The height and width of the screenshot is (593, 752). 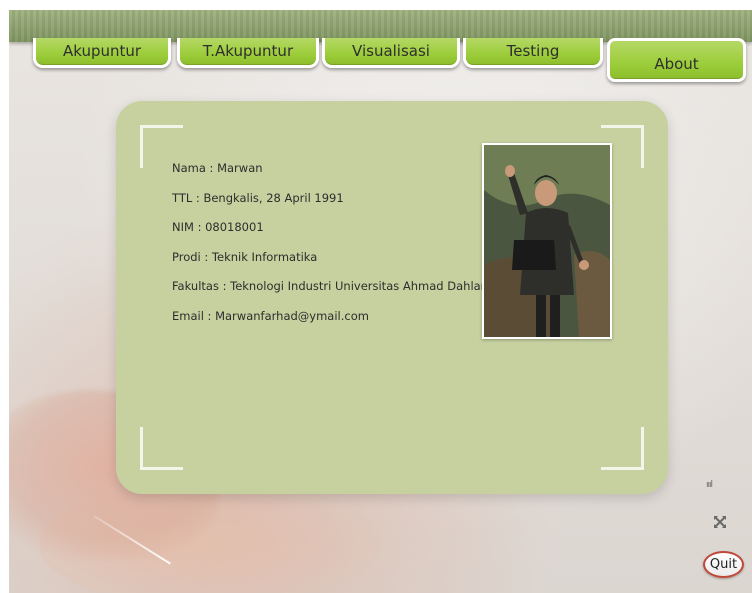 I want to click on profile-prodi: Prodi : Teknik Informatika, so click(x=245, y=256).